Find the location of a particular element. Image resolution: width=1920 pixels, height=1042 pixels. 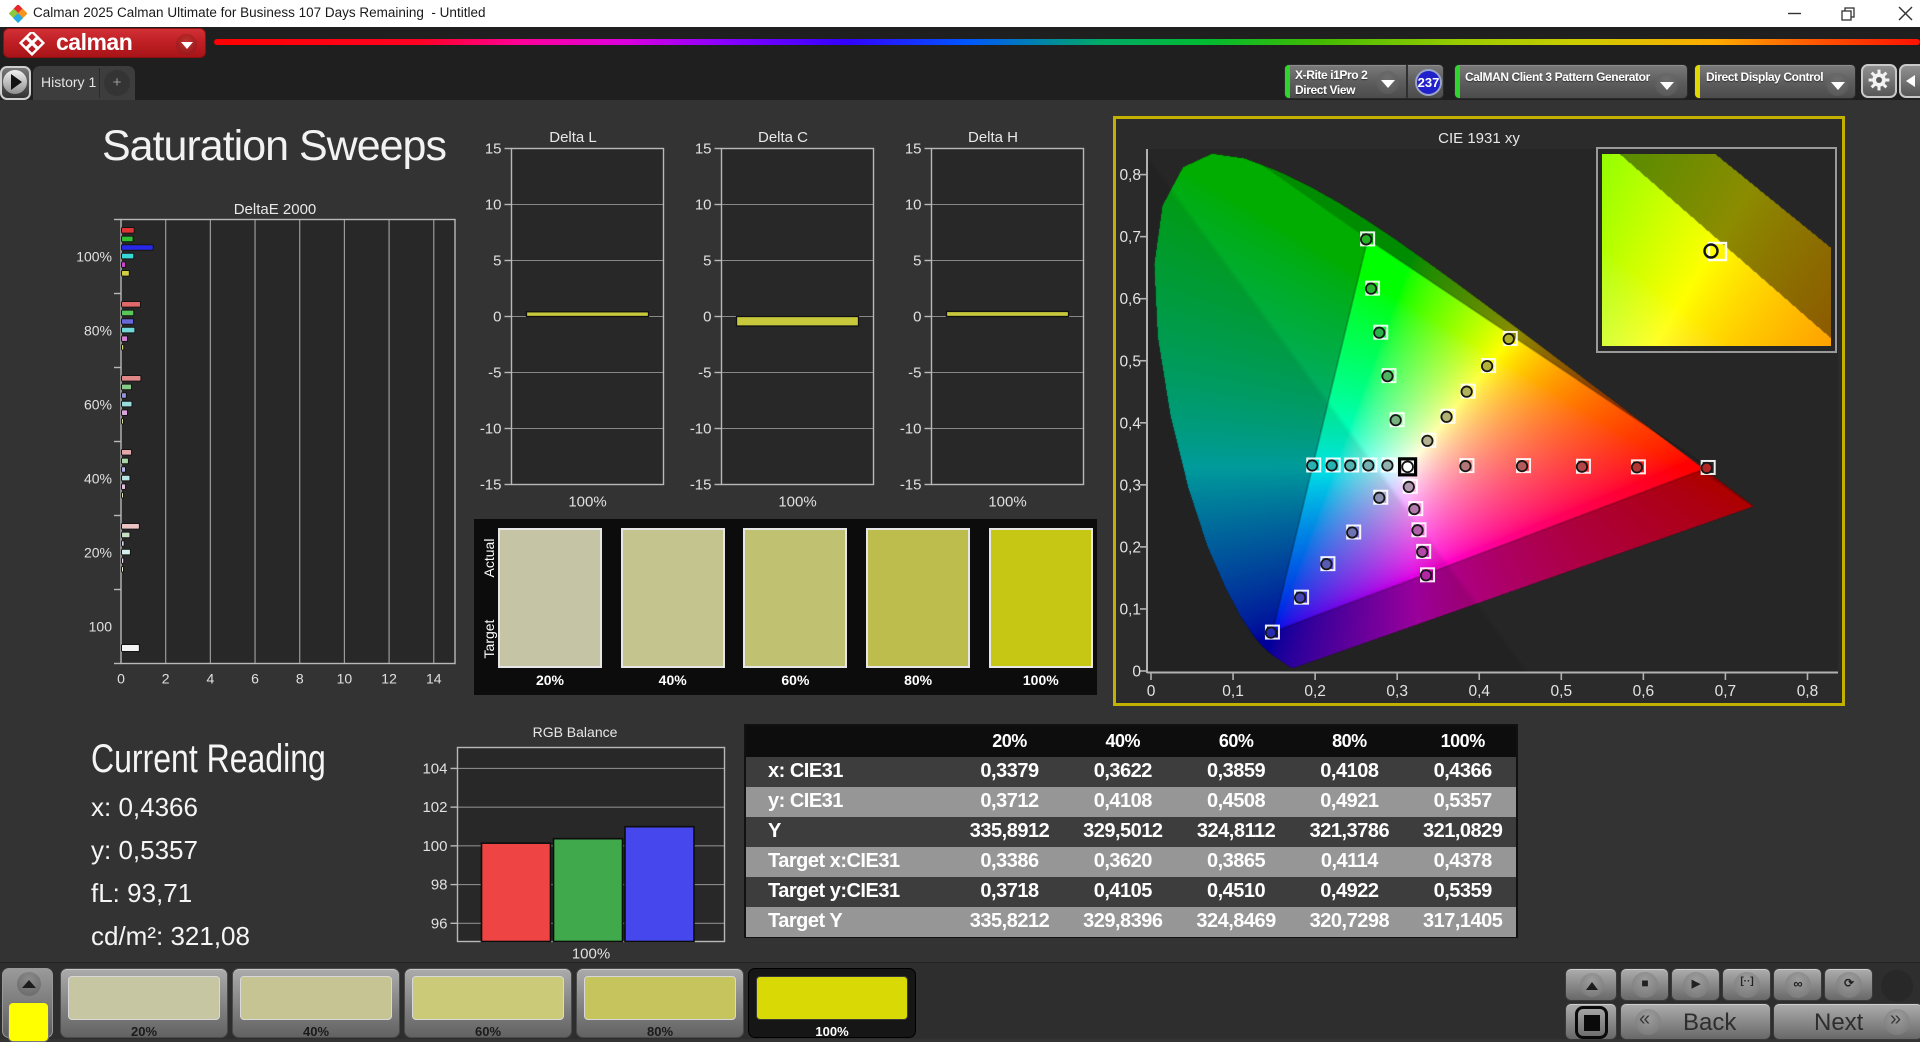

svg-text: 98 is located at coordinates (439, 885).